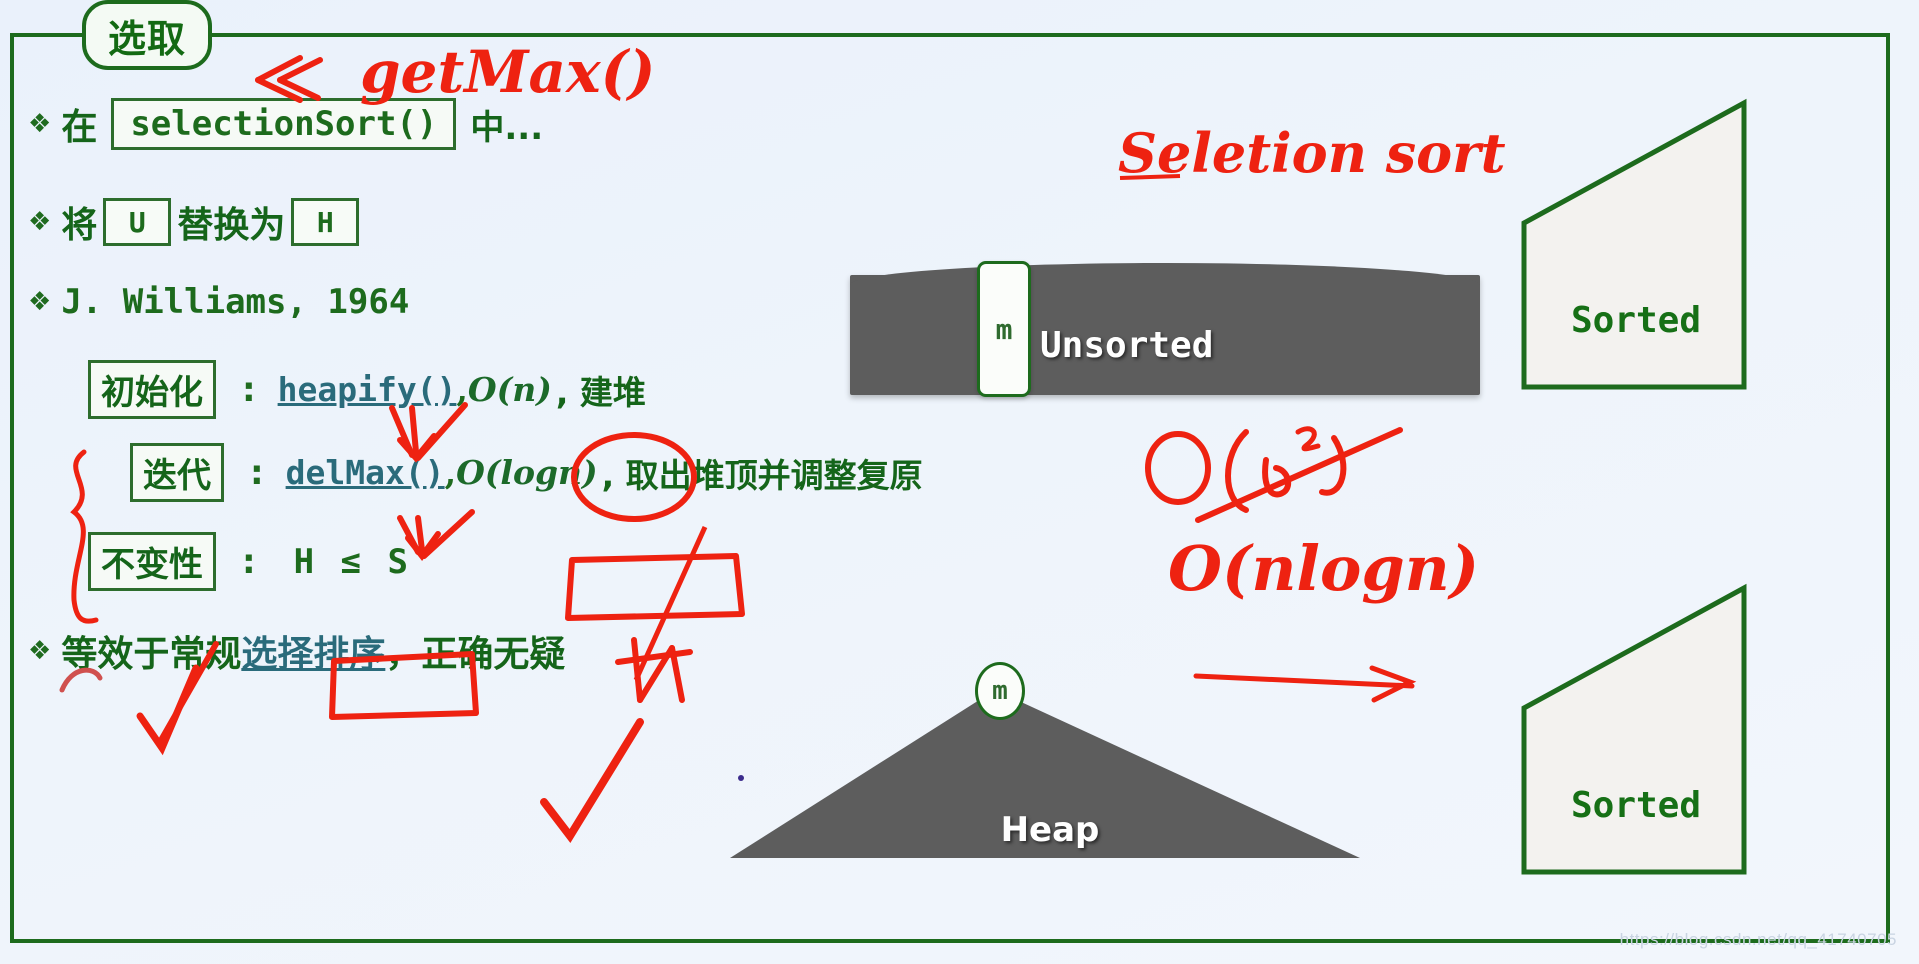 This screenshot has height=964, width=1919. Describe the element at coordinates (79, 225) in the screenshot. I see `row2-prefix: 将` at that location.